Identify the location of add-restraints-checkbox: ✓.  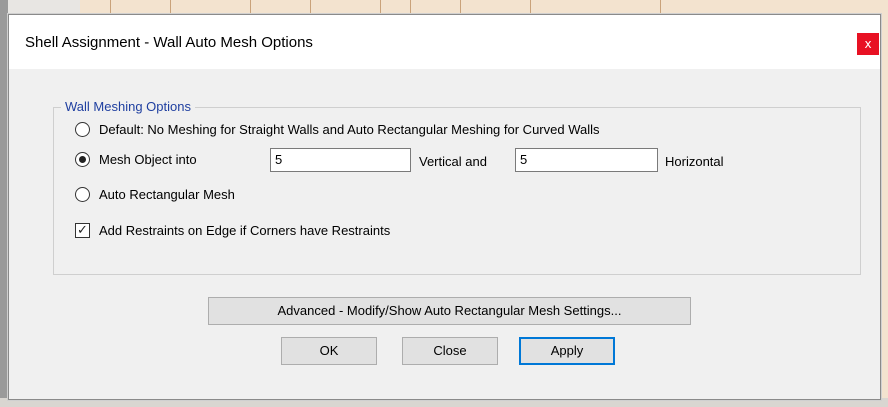
(82, 230).